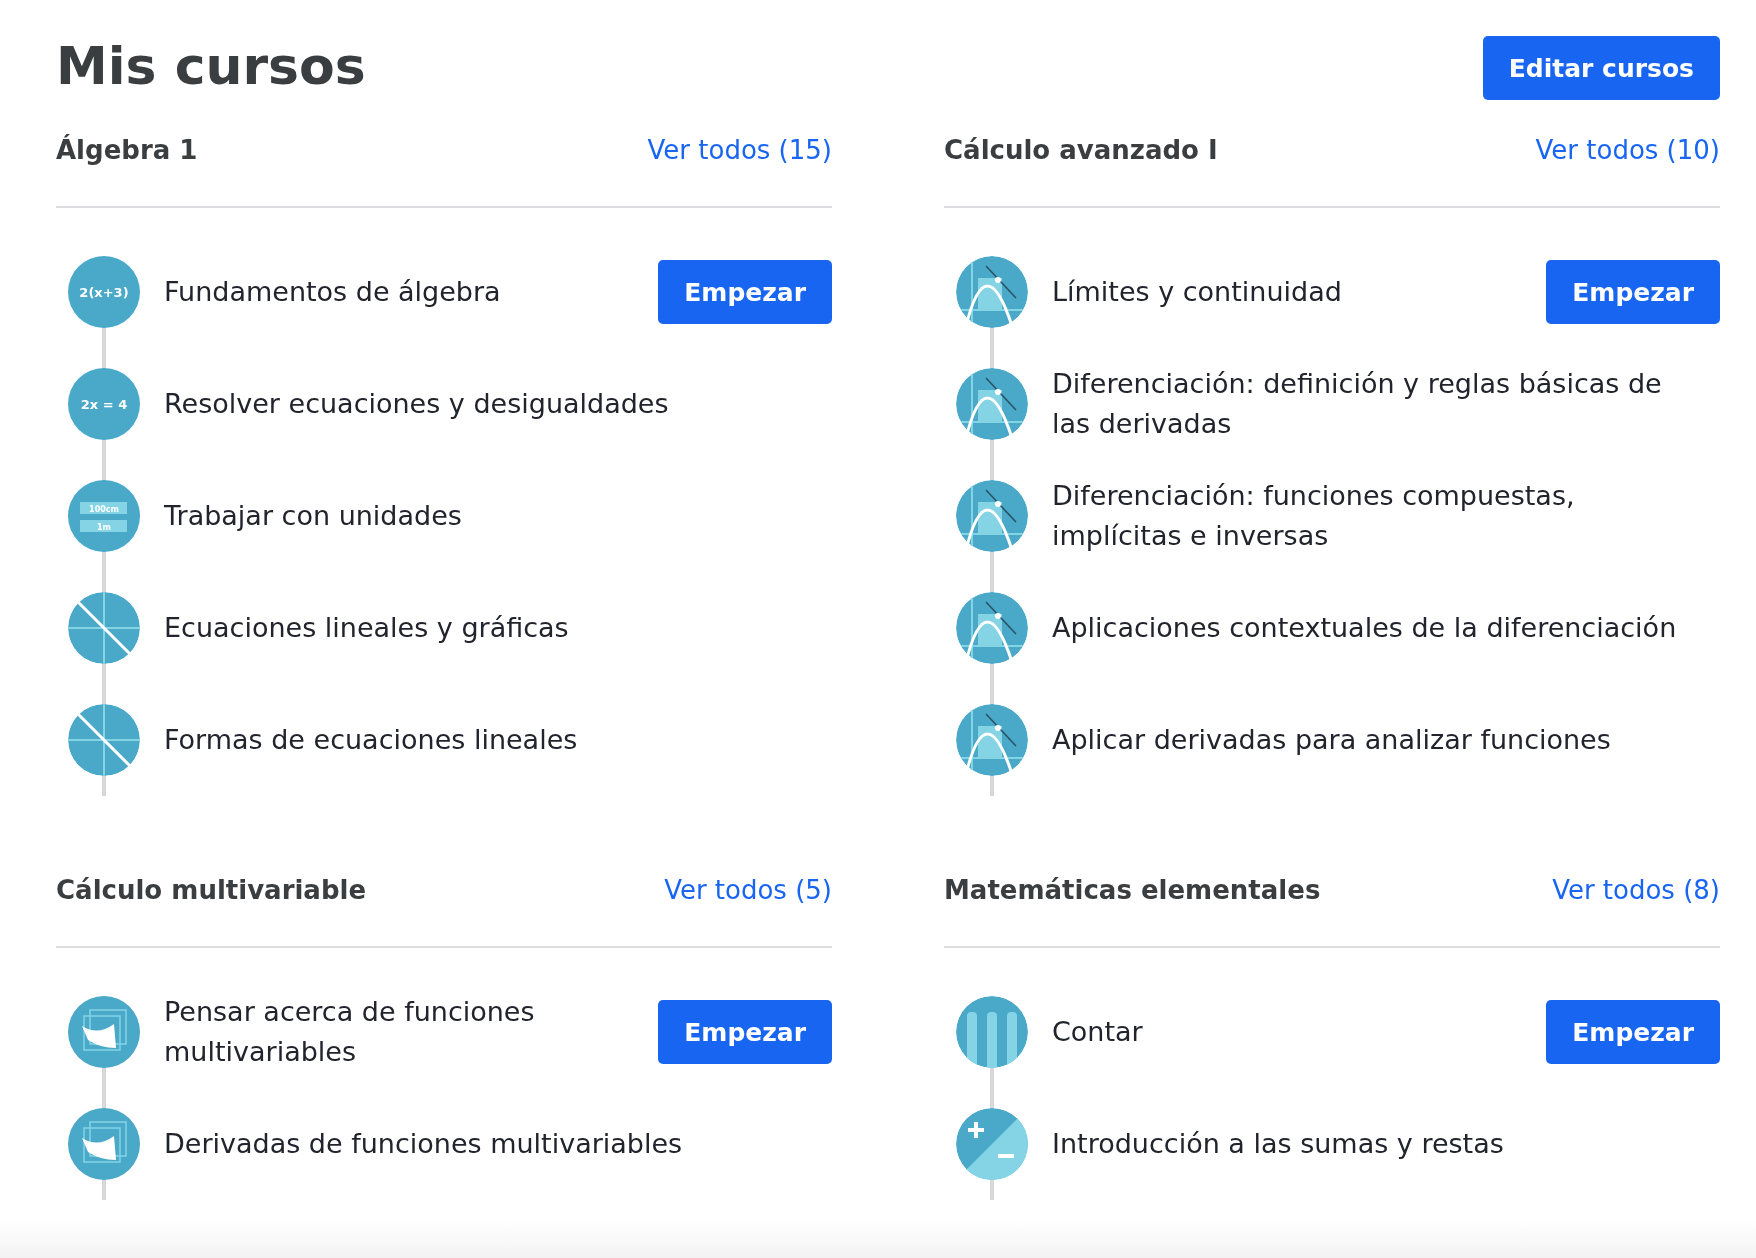  I want to click on see-all-link: Ver todos (10), so click(1627, 150).